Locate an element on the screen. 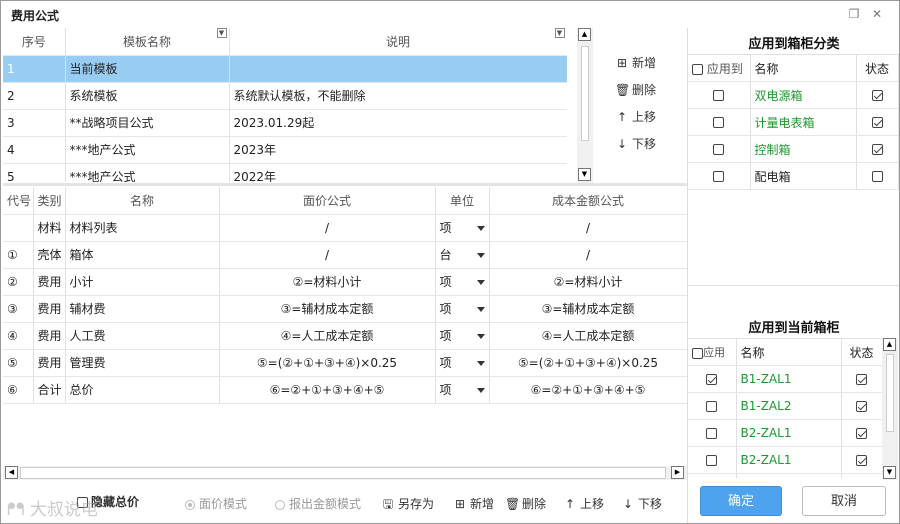  scroll-thumb is located at coordinates (890, 393).